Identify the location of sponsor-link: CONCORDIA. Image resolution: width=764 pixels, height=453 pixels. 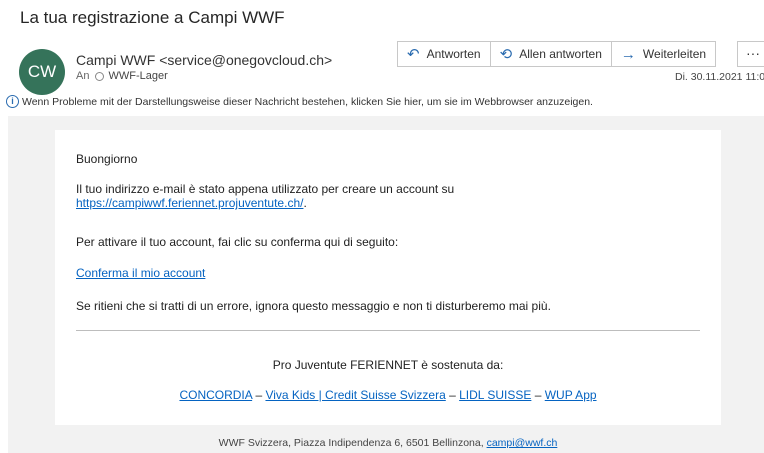
(215, 395).